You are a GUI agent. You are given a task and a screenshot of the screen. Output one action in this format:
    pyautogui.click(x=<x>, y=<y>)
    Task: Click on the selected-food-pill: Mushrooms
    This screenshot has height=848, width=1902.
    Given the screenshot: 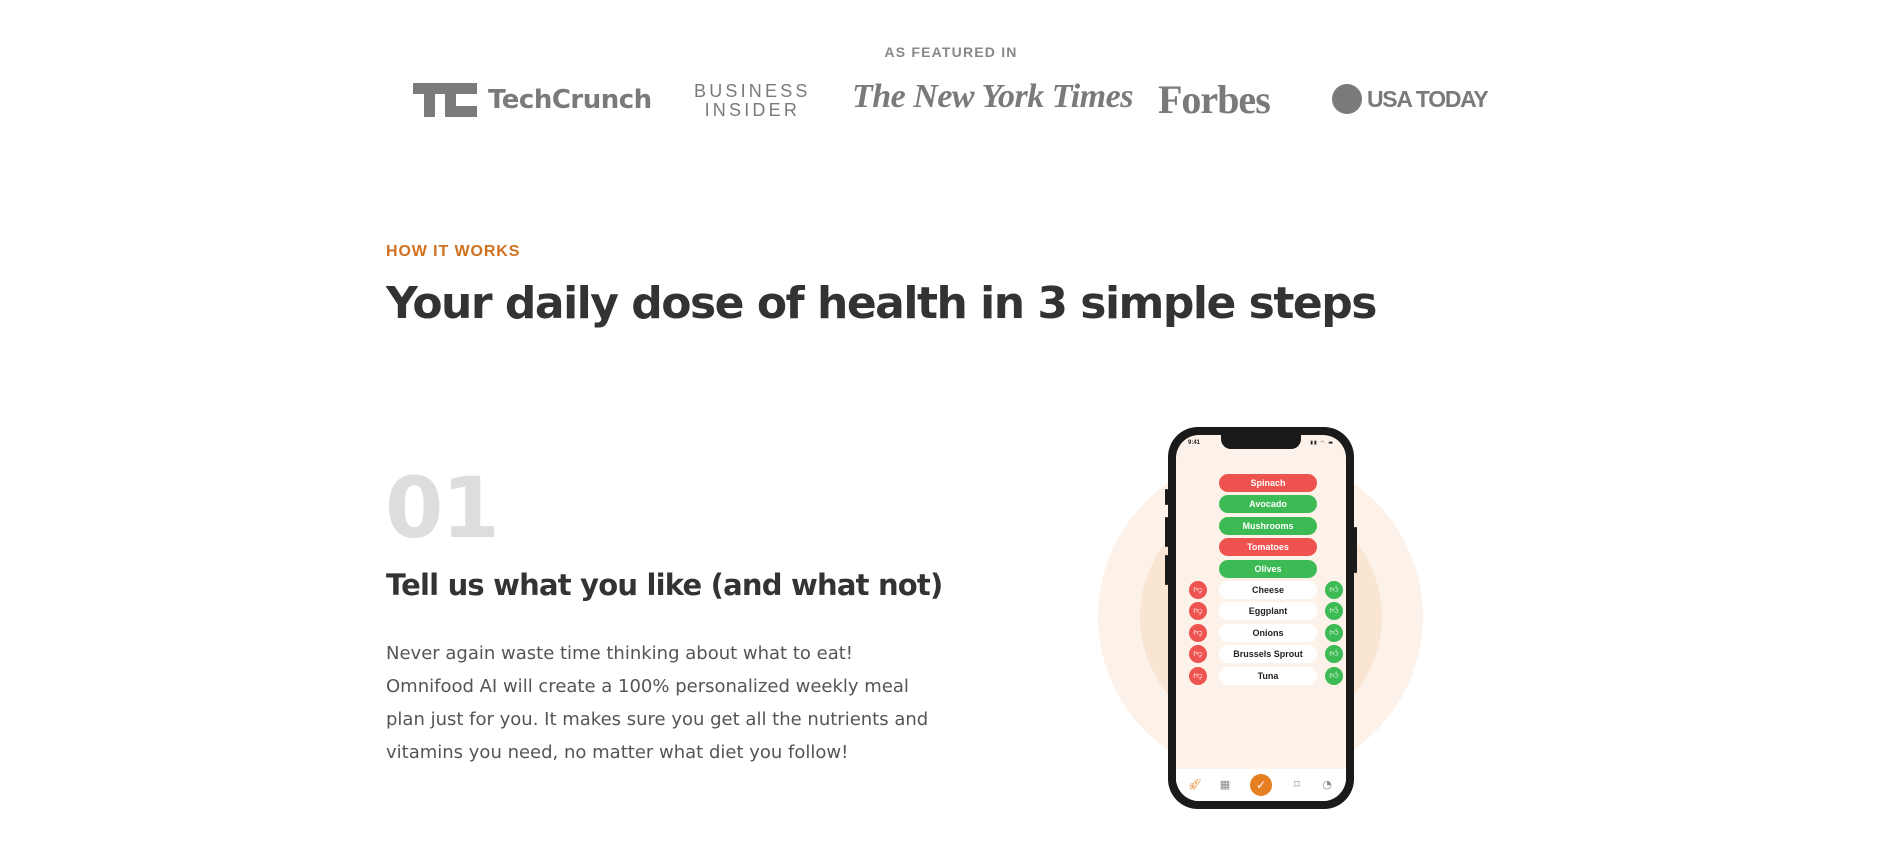 What is the action you would take?
    pyautogui.click(x=1268, y=525)
    